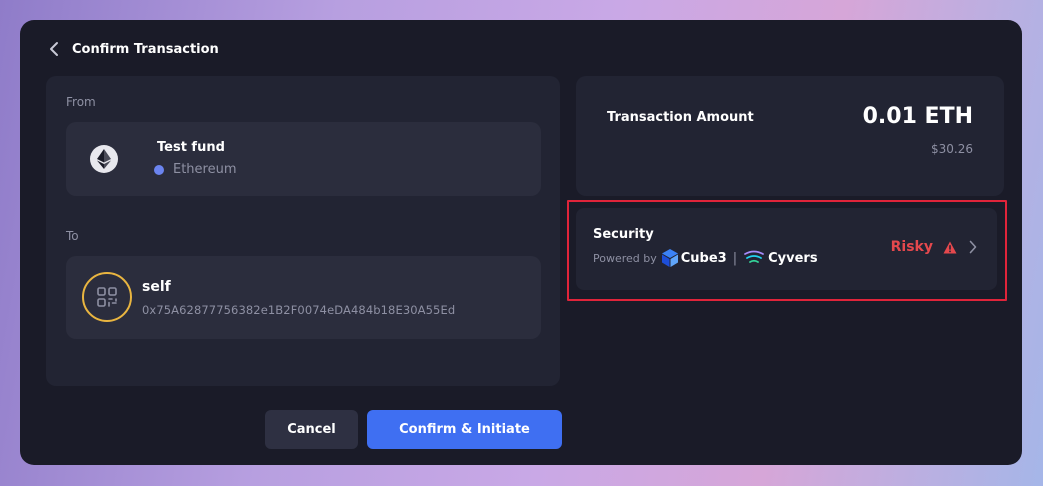  Describe the element at coordinates (107, 297) in the screenshot. I see `qr-code-icon` at that location.